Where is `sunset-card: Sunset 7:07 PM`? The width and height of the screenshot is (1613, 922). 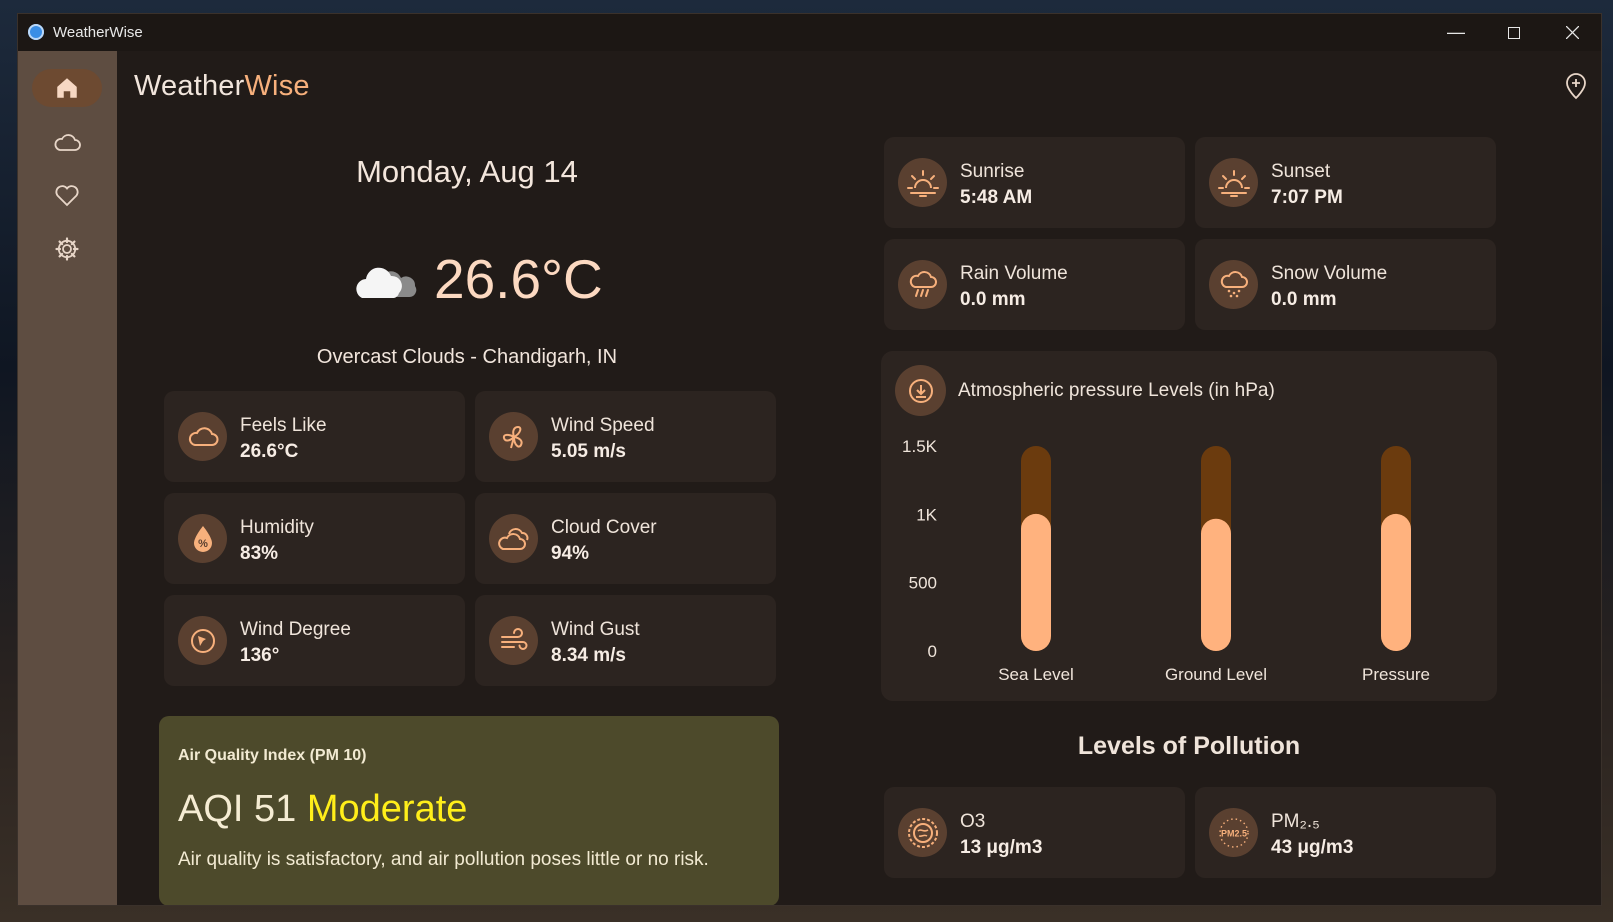 sunset-card: Sunset 7:07 PM is located at coordinates (1345, 182).